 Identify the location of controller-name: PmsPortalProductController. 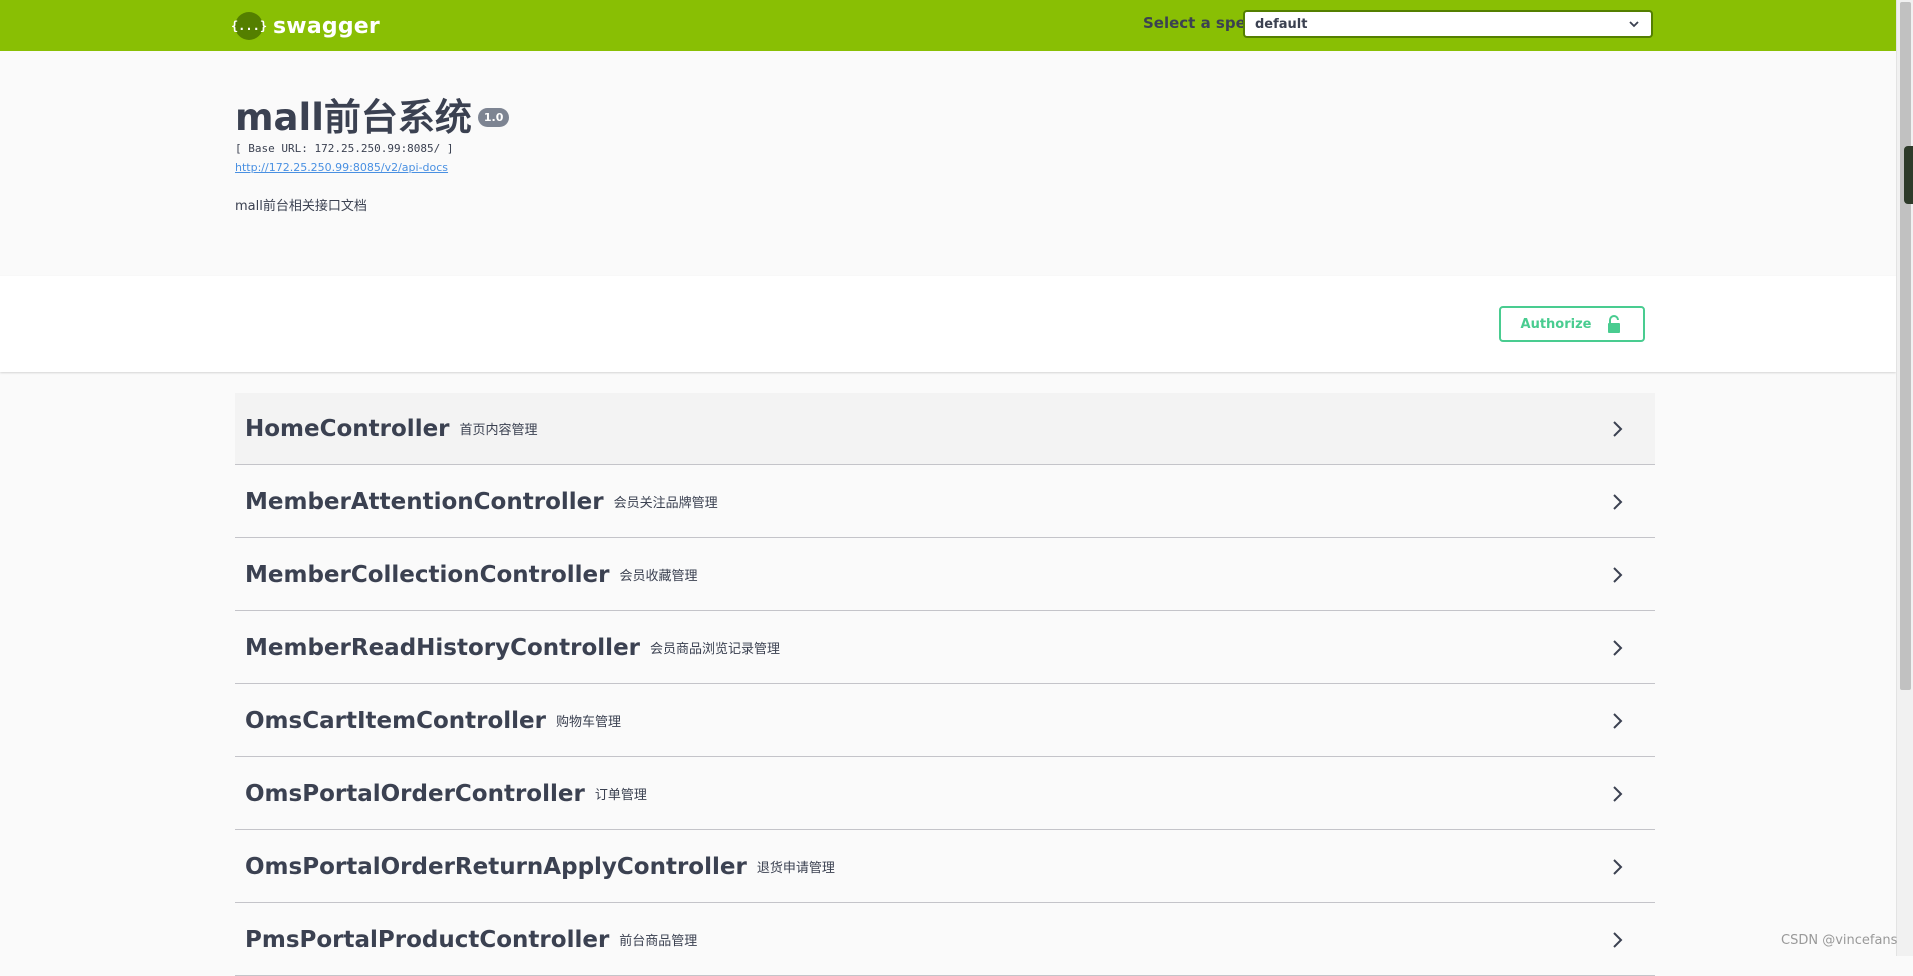
(427, 939).